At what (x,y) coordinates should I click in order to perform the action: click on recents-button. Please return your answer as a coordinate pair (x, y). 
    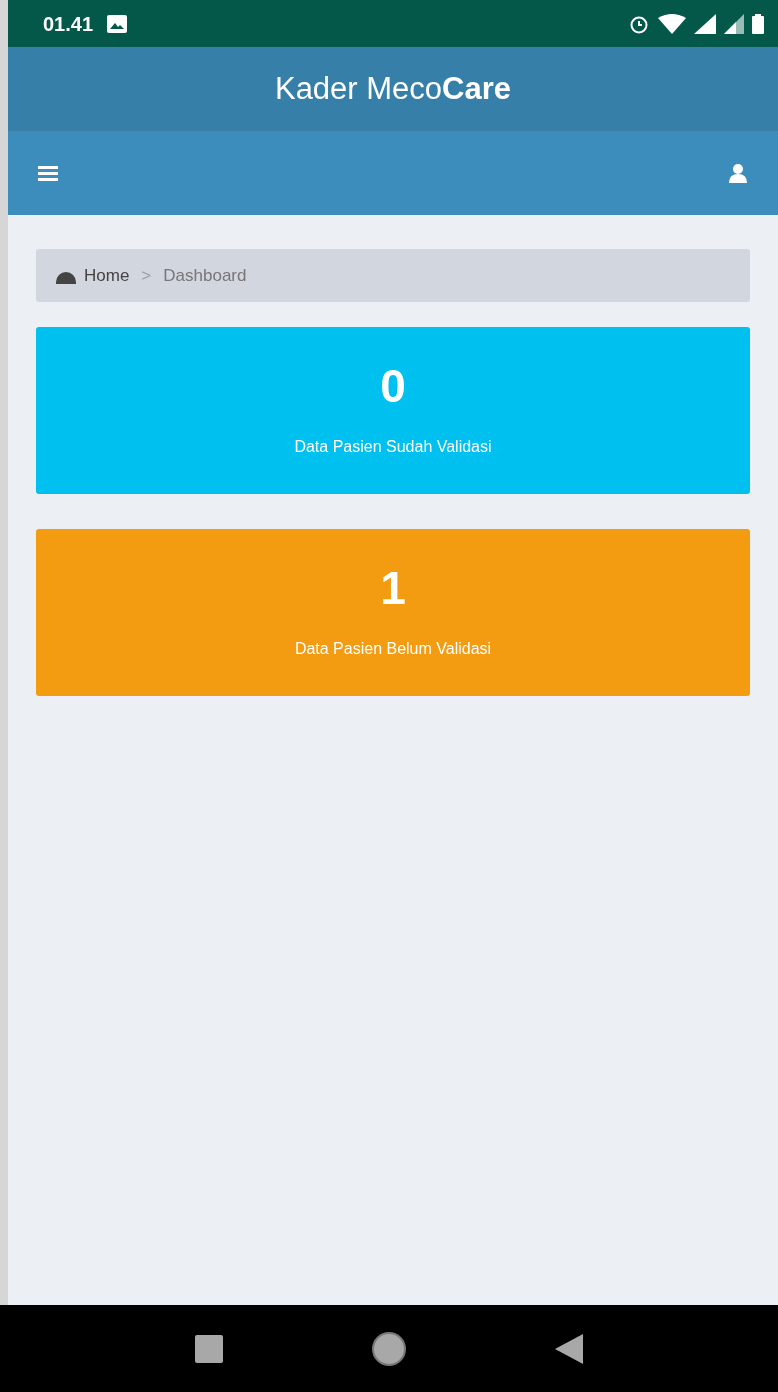
    Looking at the image, I should click on (208, 1348).